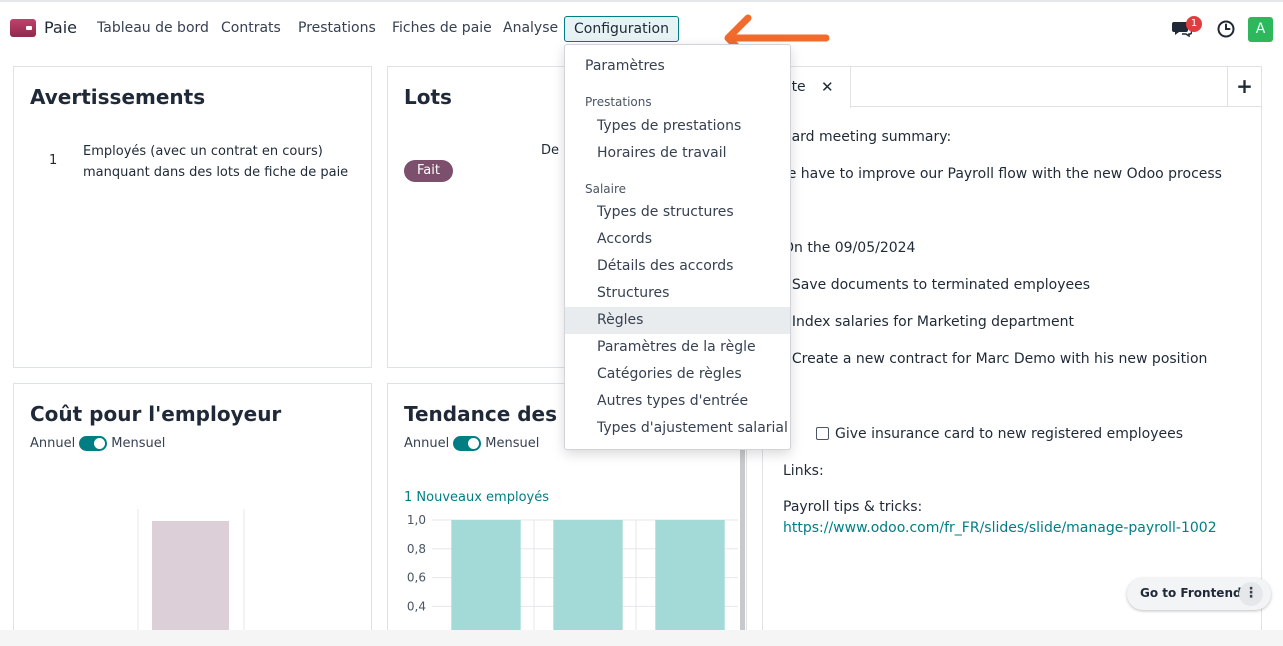  I want to click on go-to-frontend-label: Go to Frontend, so click(1191, 593).